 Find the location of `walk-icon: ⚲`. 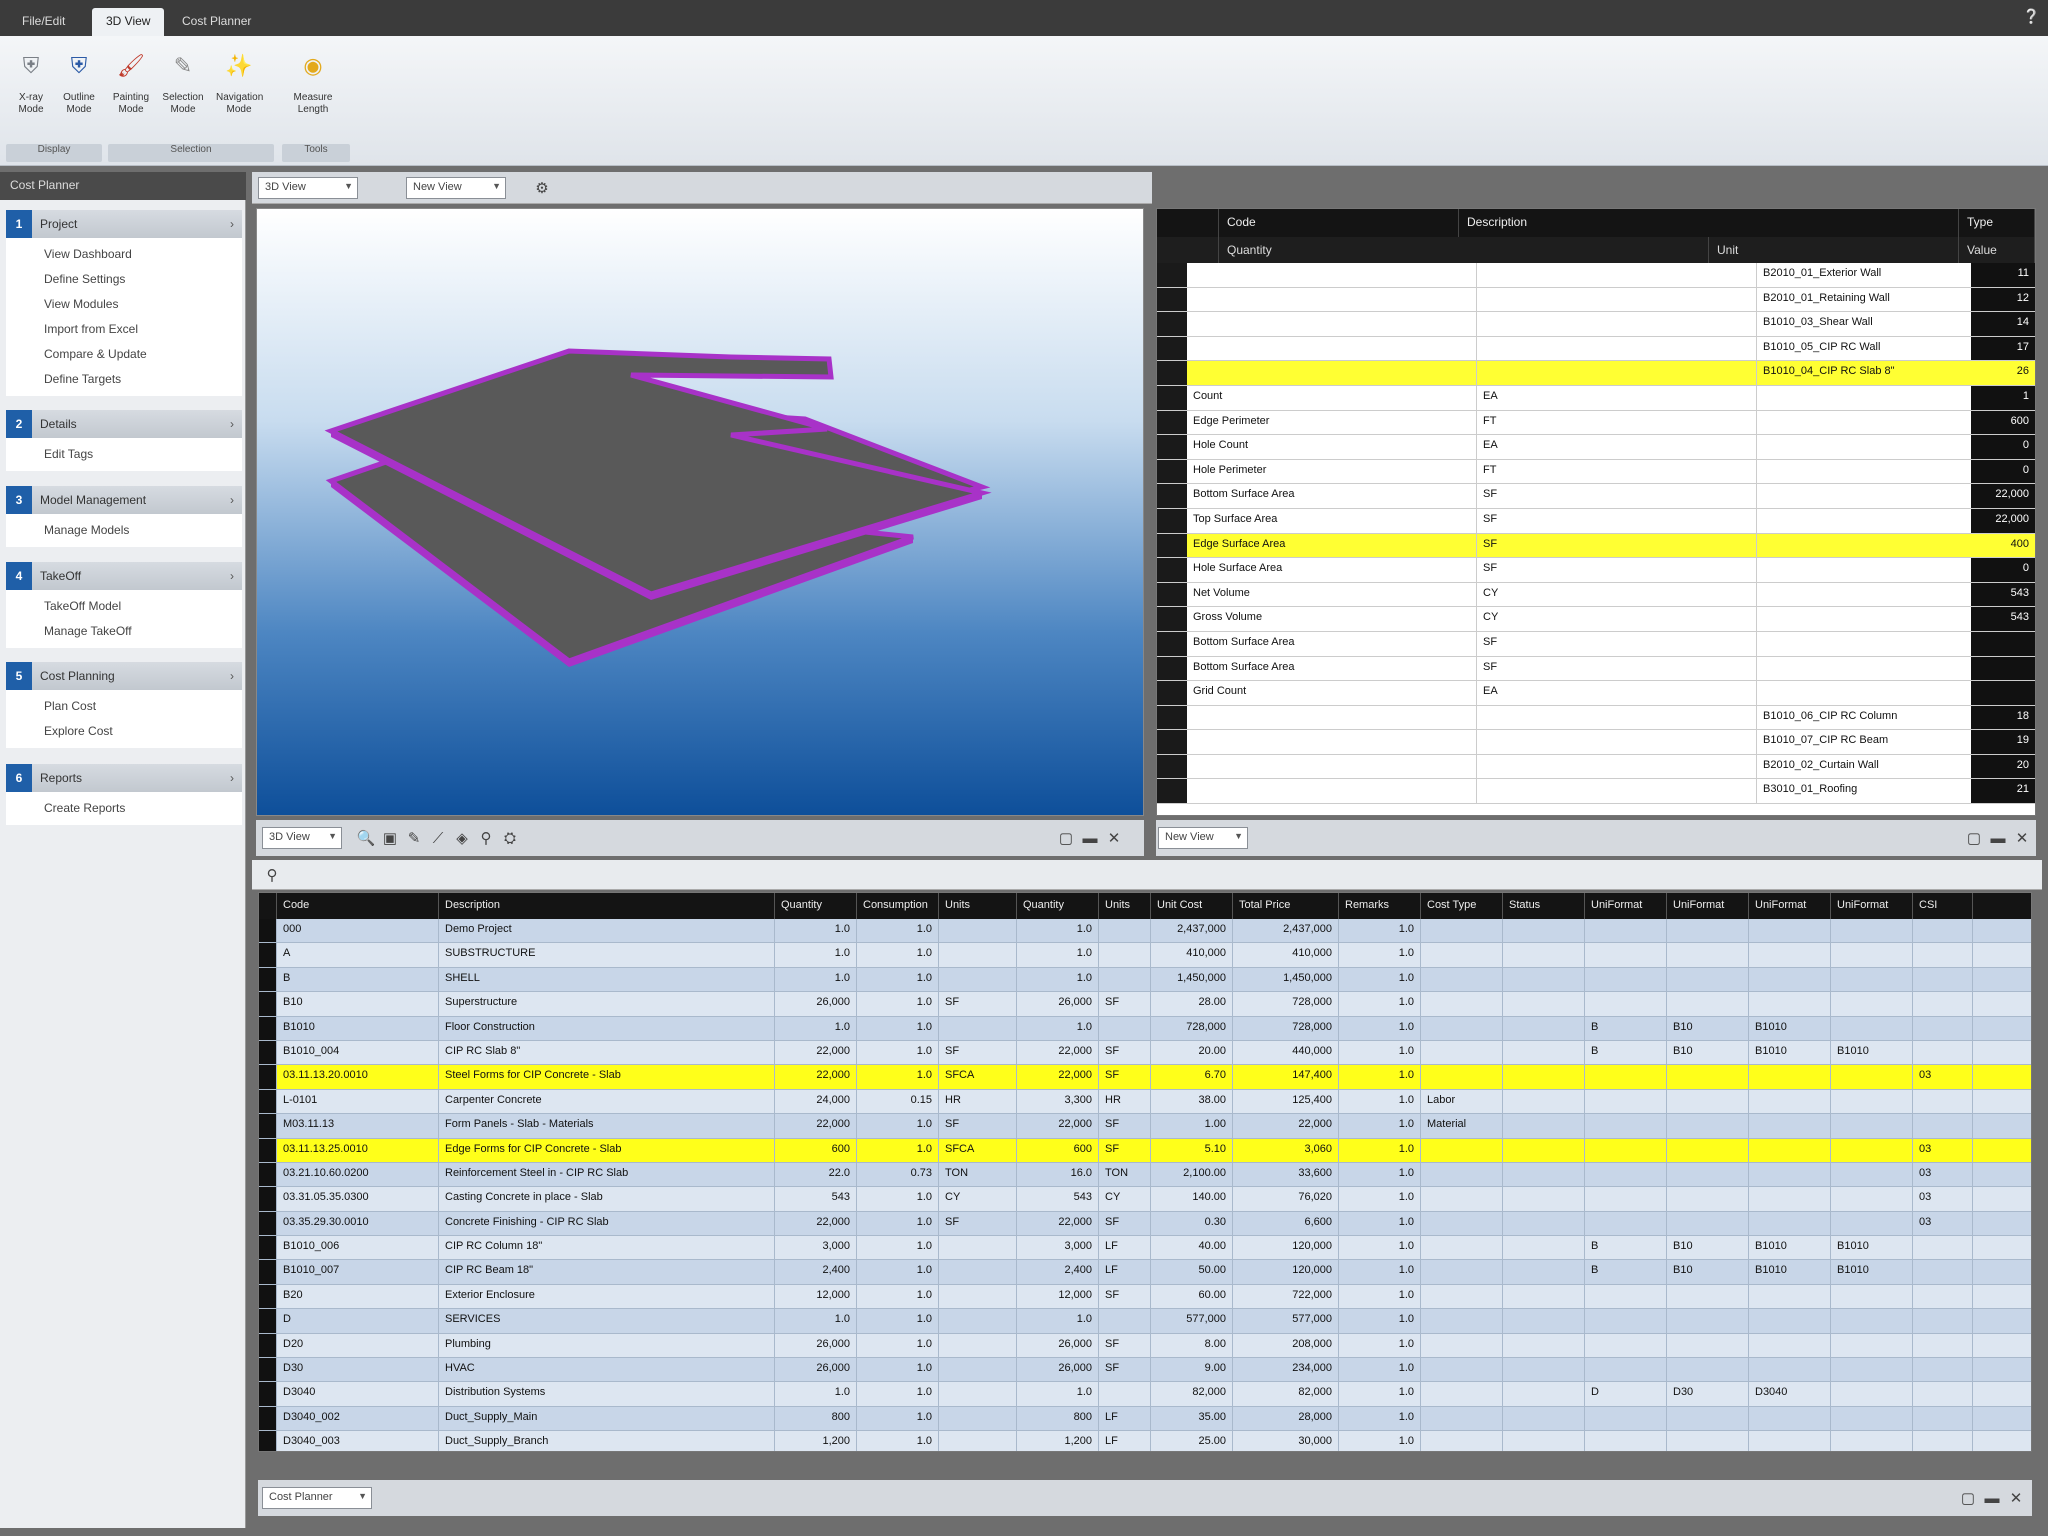

walk-icon: ⚲ is located at coordinates (486, 838).